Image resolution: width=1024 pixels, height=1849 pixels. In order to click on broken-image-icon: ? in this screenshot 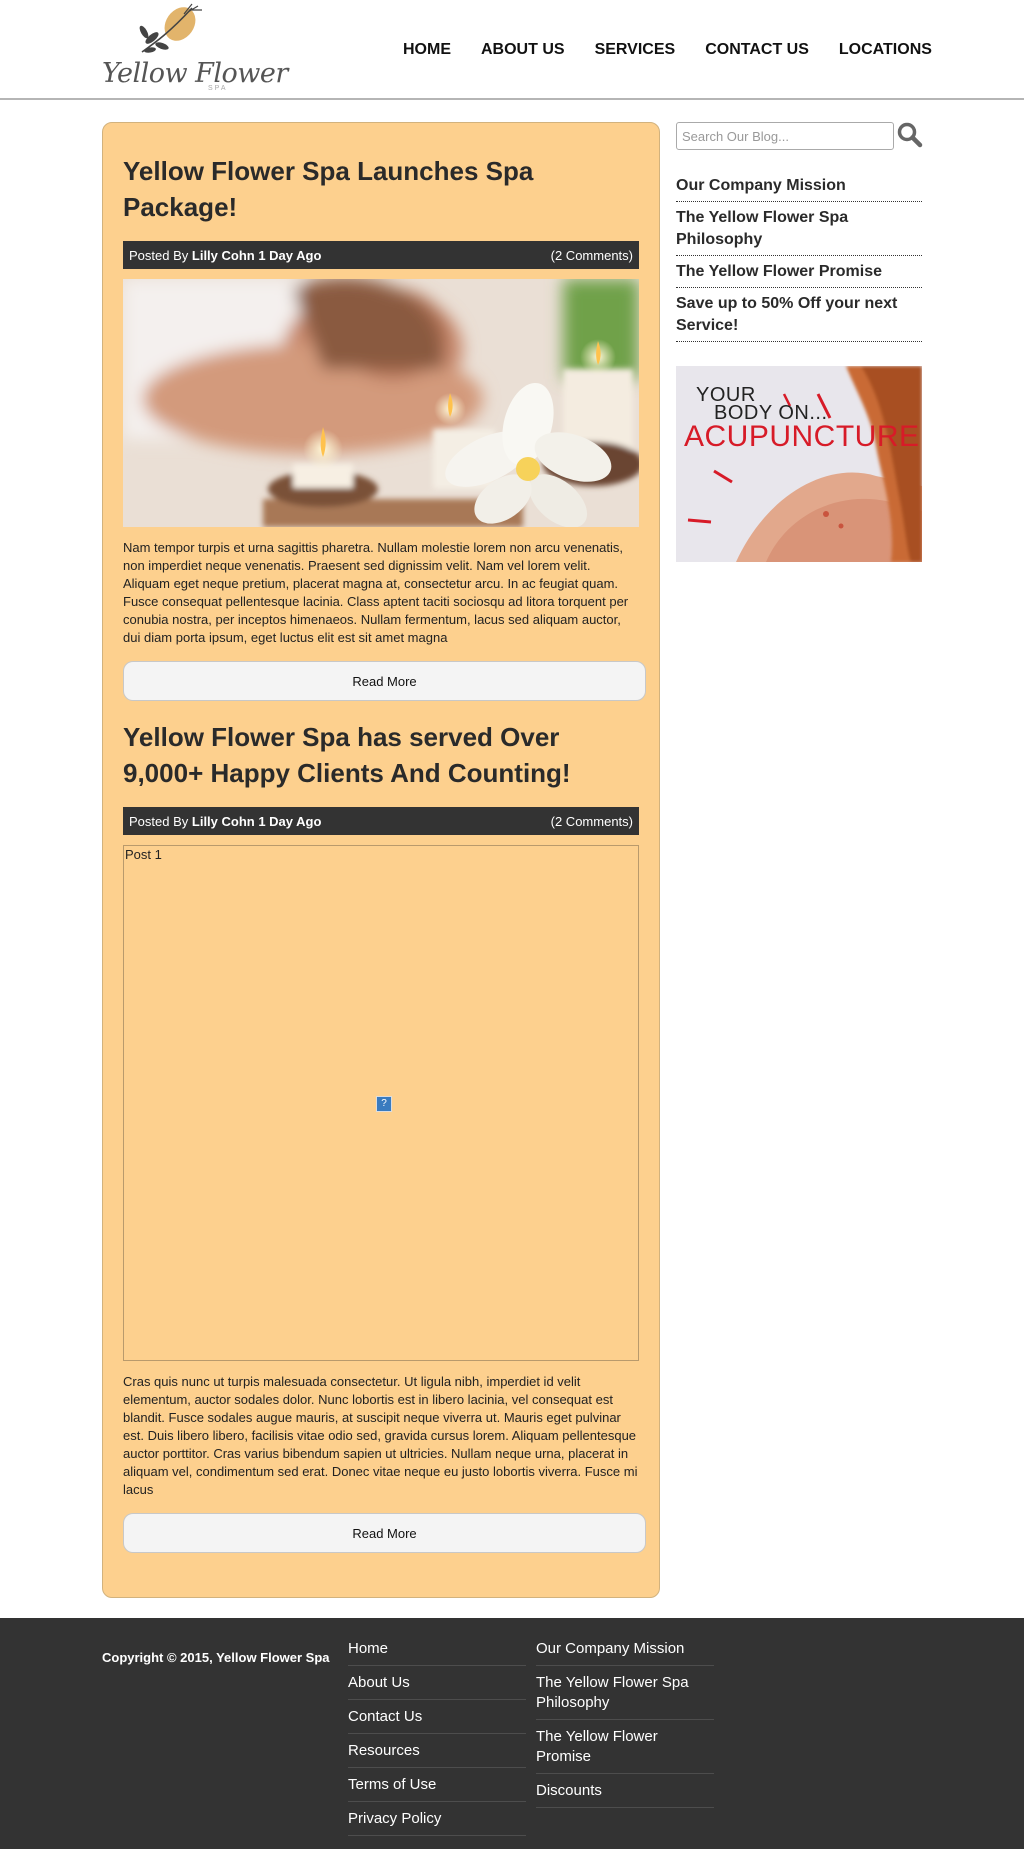, I will do `click(384, 1104)`.